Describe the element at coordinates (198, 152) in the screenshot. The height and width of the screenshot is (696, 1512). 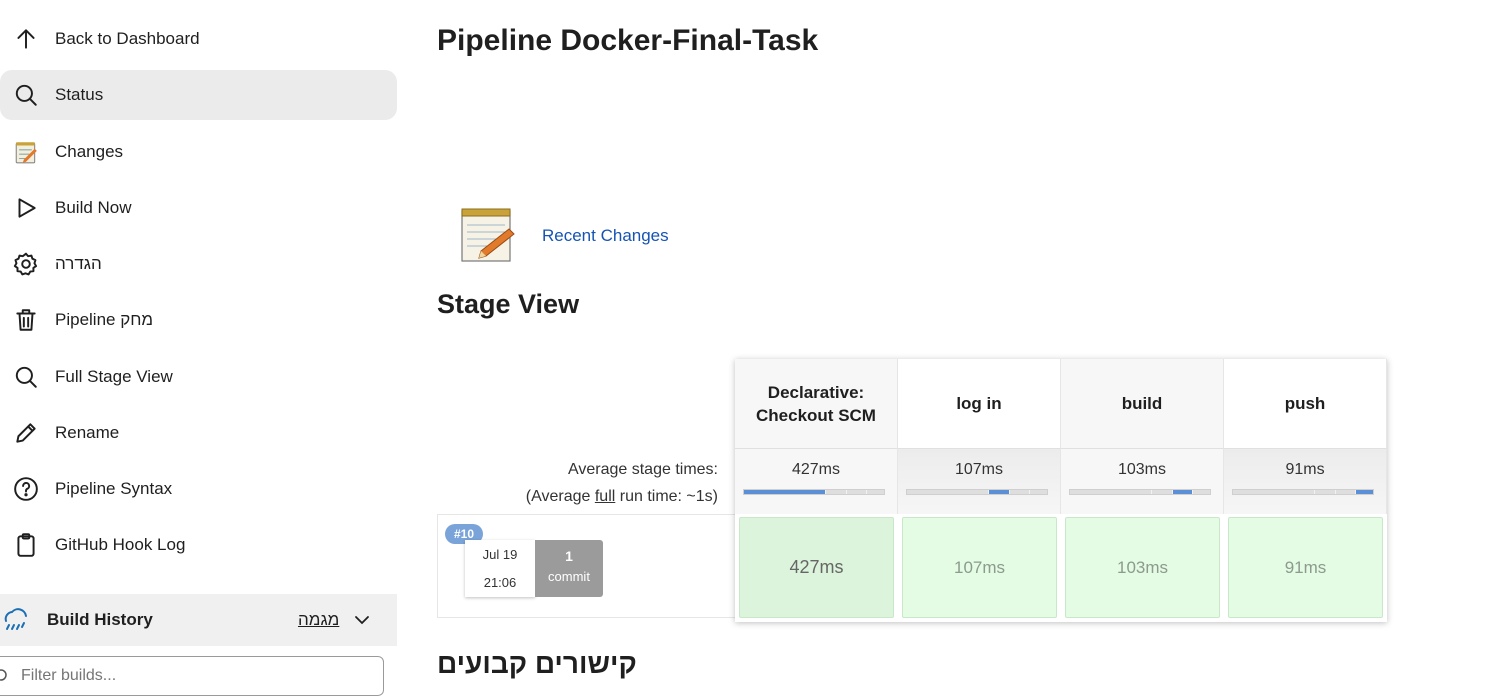
I see `sidebar-item-changes: Changes` at that location.